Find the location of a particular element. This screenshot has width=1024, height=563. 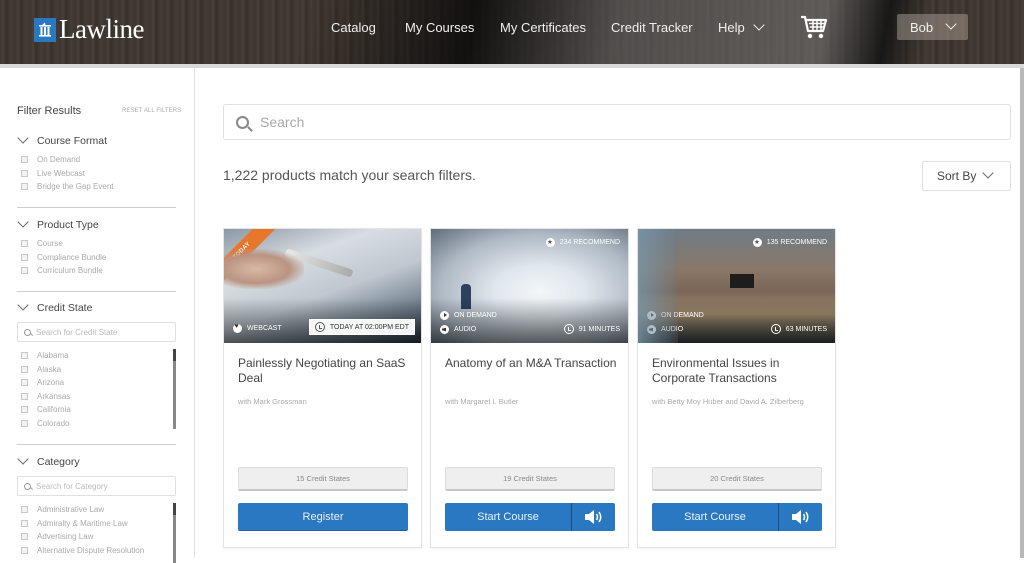

nav-catalog: Catalog is located at coordinates (353, 27).